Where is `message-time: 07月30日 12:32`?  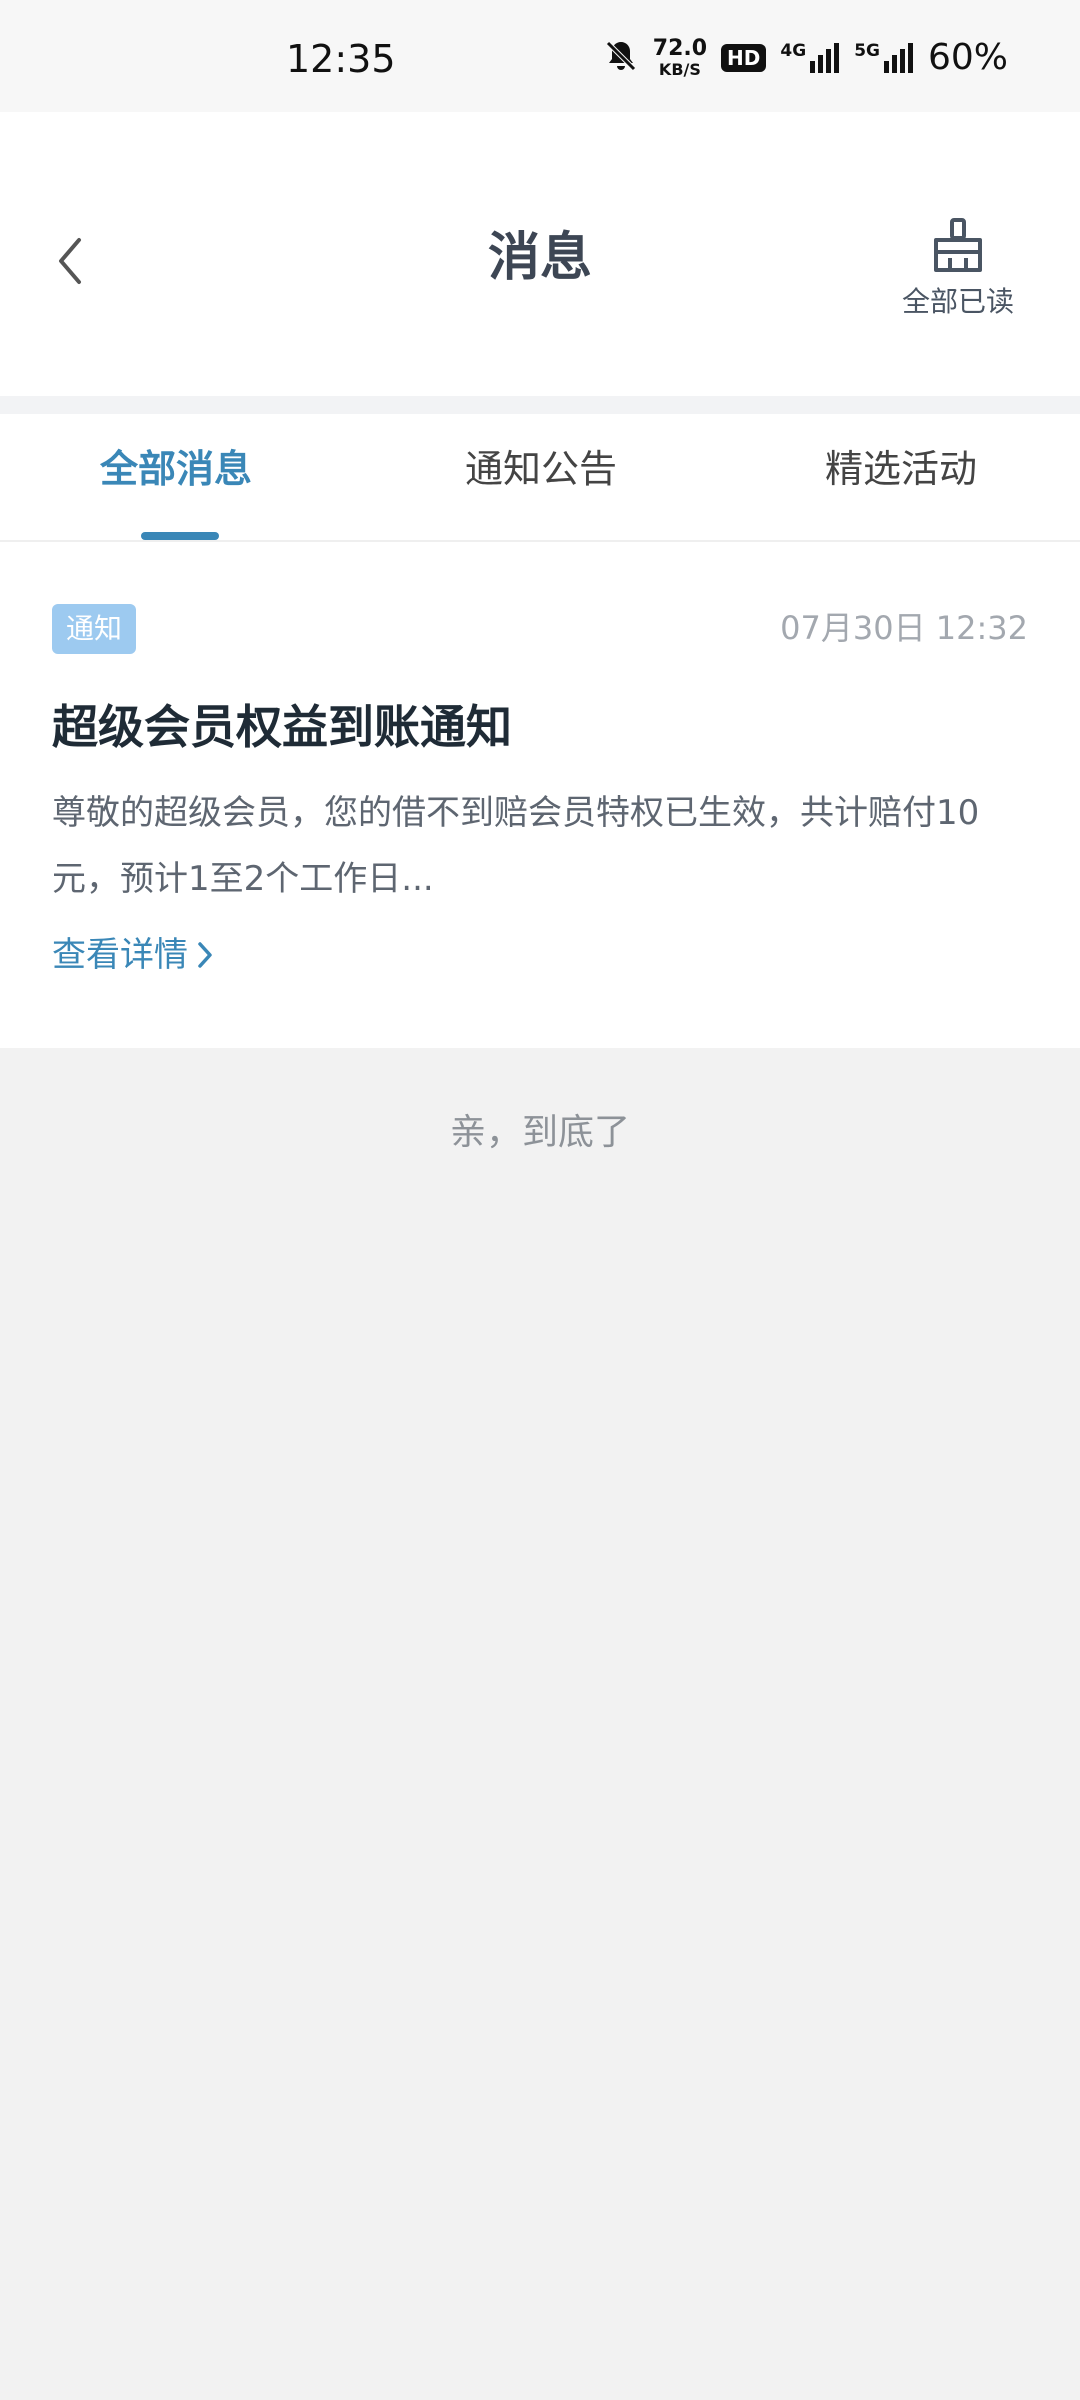
message-time: 07月30日 12:32 is located at coordinates (904, 628).